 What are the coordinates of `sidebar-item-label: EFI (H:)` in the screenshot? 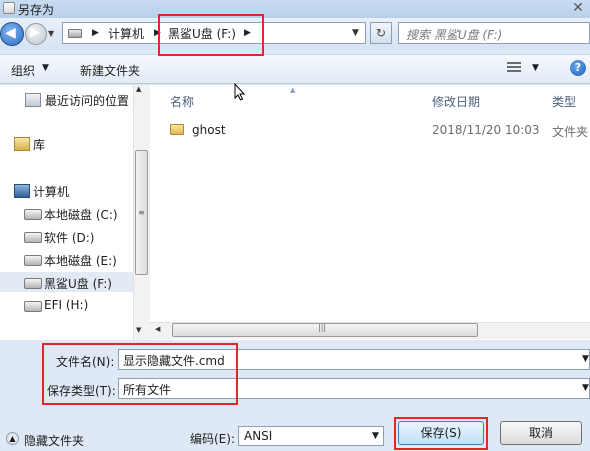 It's located at (66, 305).